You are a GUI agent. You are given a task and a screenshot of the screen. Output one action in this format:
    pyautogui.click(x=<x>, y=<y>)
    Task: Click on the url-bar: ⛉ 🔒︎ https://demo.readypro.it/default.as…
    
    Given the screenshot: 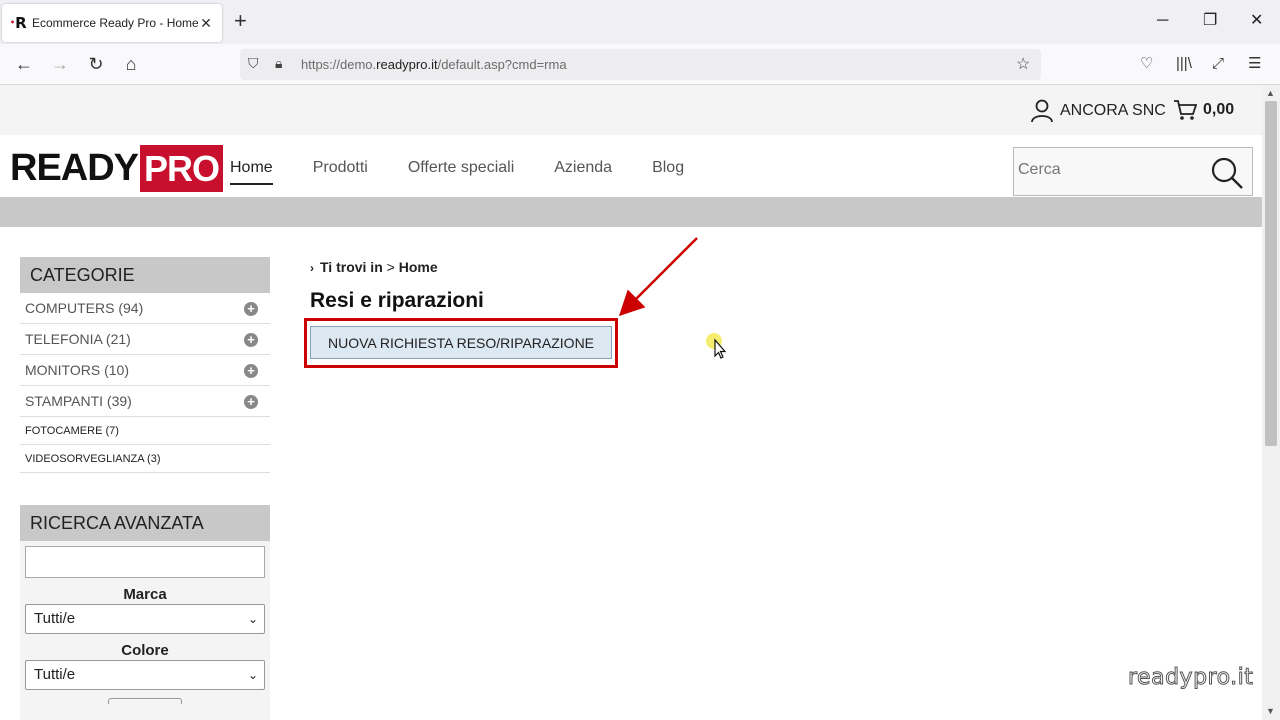 What is the action you would take?
    pyautogui.click(x=640, y=64)
    